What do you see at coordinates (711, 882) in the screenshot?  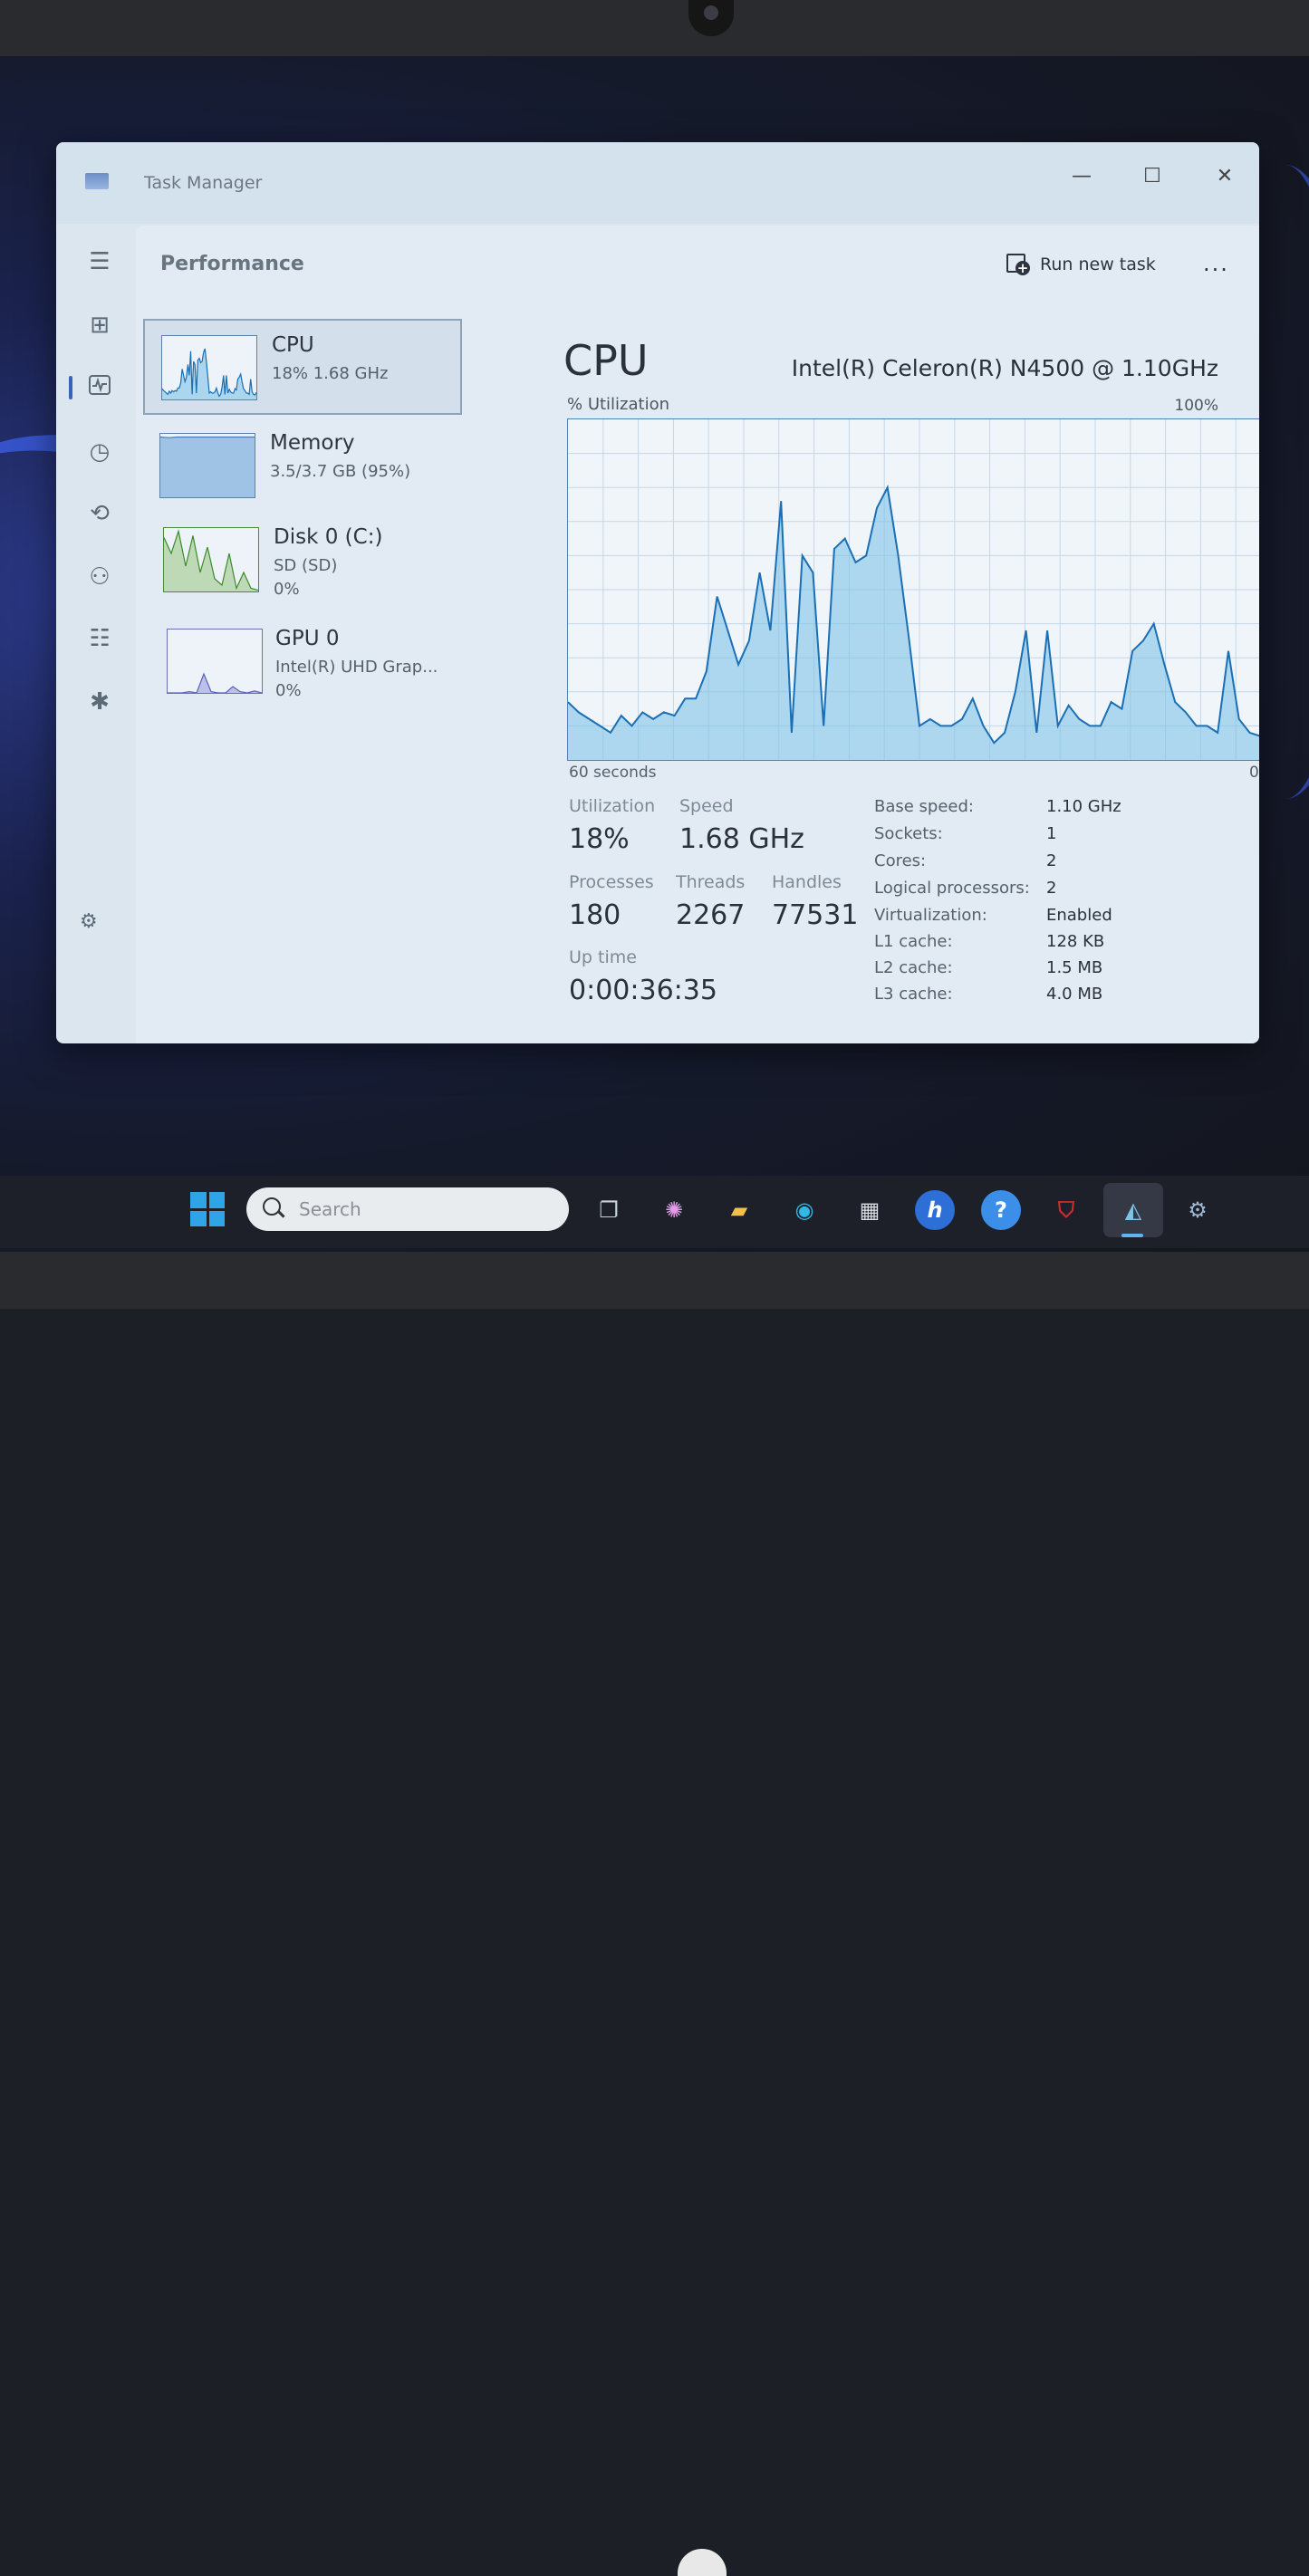 I see `threads-label: Threads` at bounding box center [711, 882].